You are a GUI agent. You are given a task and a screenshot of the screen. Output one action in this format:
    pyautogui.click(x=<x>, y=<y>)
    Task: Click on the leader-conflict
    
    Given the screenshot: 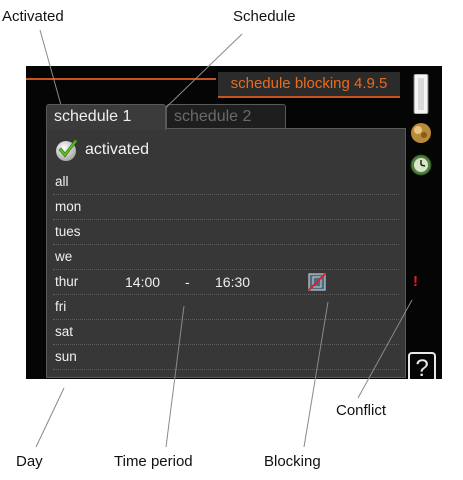 What is the action you would take?
    pyautogui.click(x=385, y=349)
    